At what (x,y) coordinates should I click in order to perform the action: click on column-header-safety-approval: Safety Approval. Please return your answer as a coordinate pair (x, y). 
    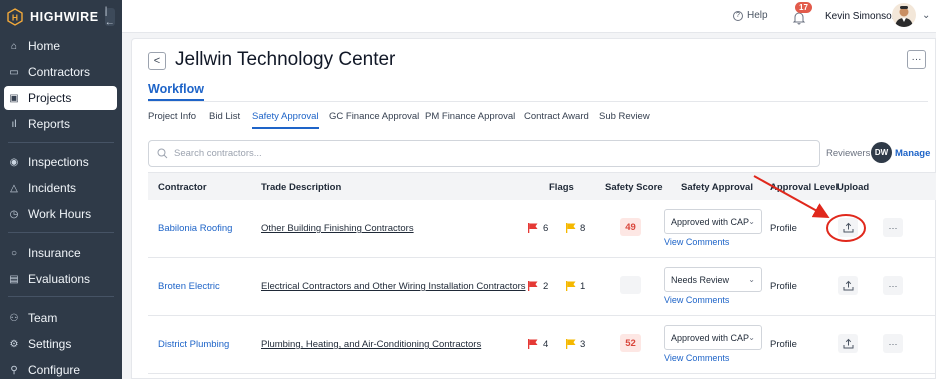
    Looking at the image, I should click on (717, 187).